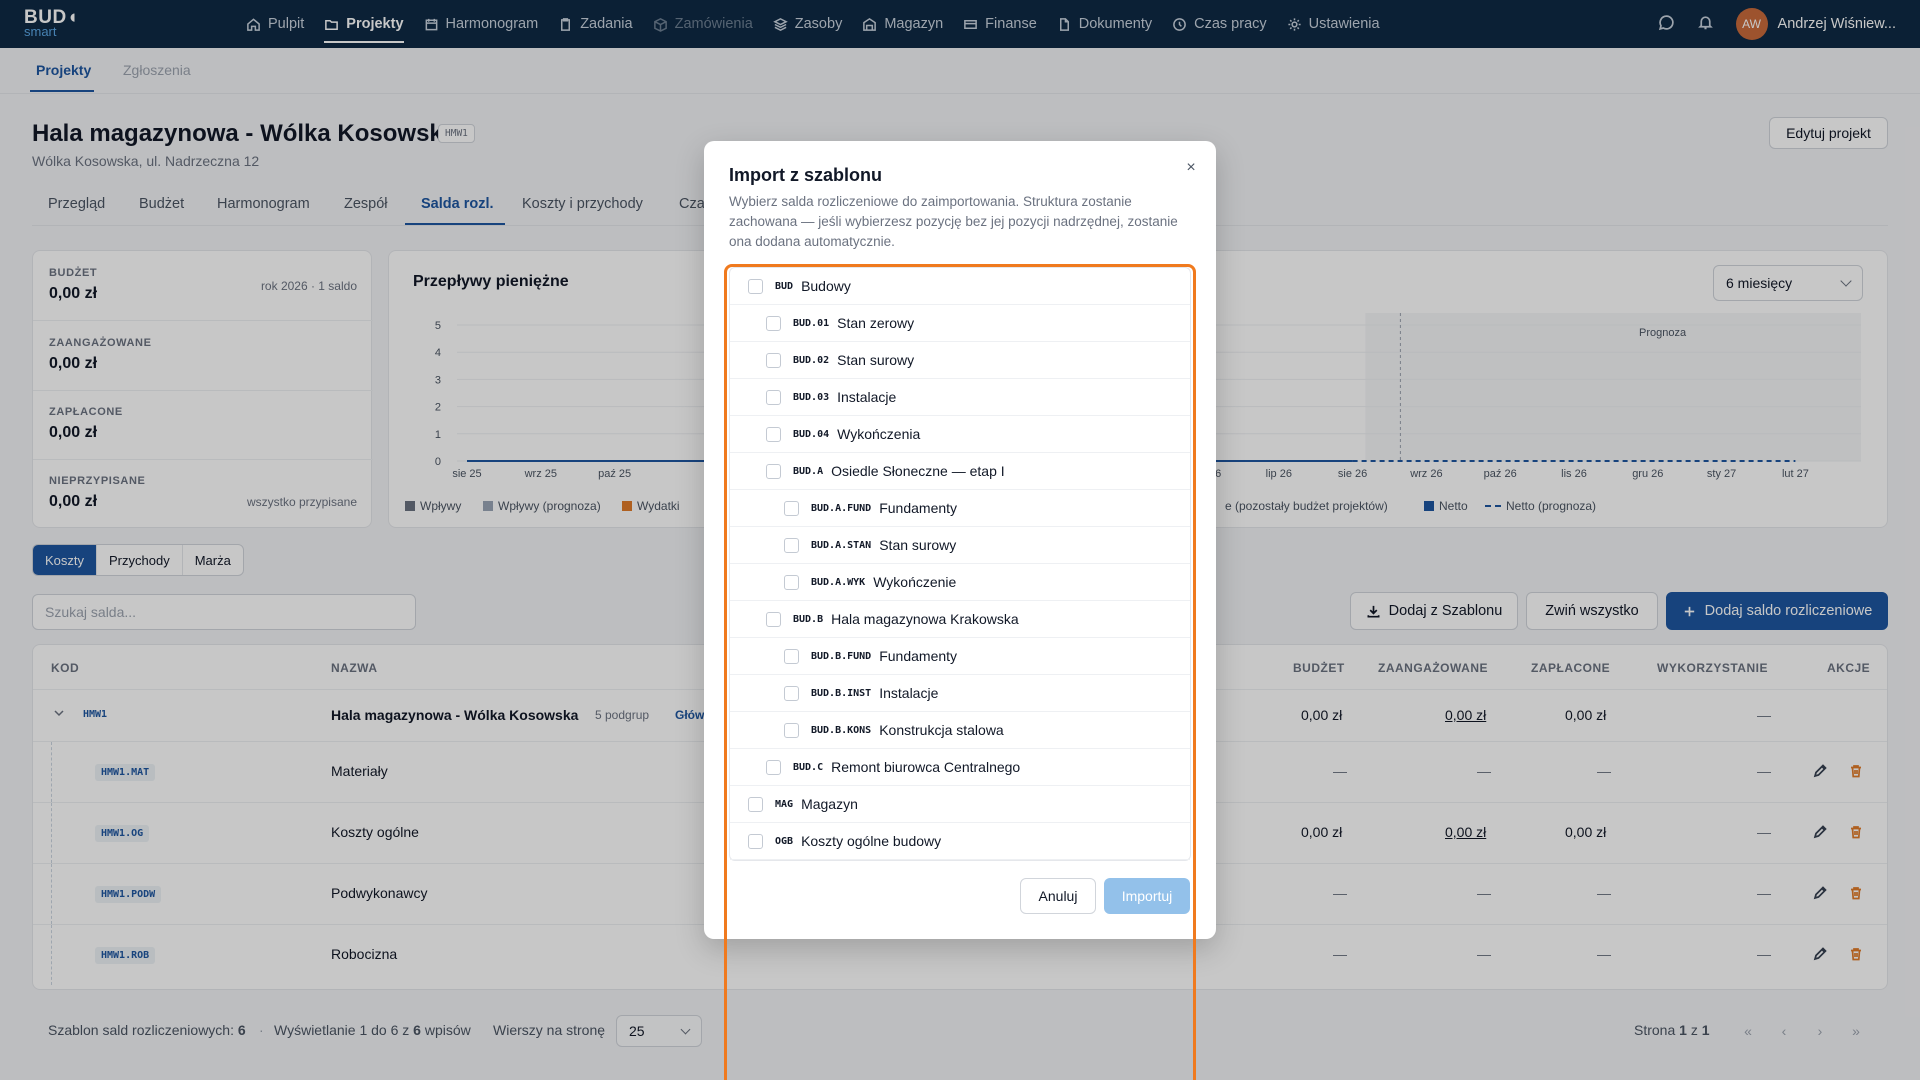 This screenshot has height=1080, width=1920. Describe the element at coordinates (960, 693) in the screenshot. I see `template-item-bud-b-inst: BUD.B.INST Instalacje` at that location.